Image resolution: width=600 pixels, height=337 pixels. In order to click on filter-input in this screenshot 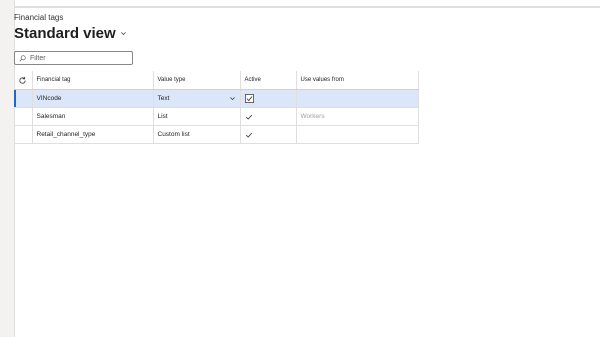, I will do `click(78, 58)`.